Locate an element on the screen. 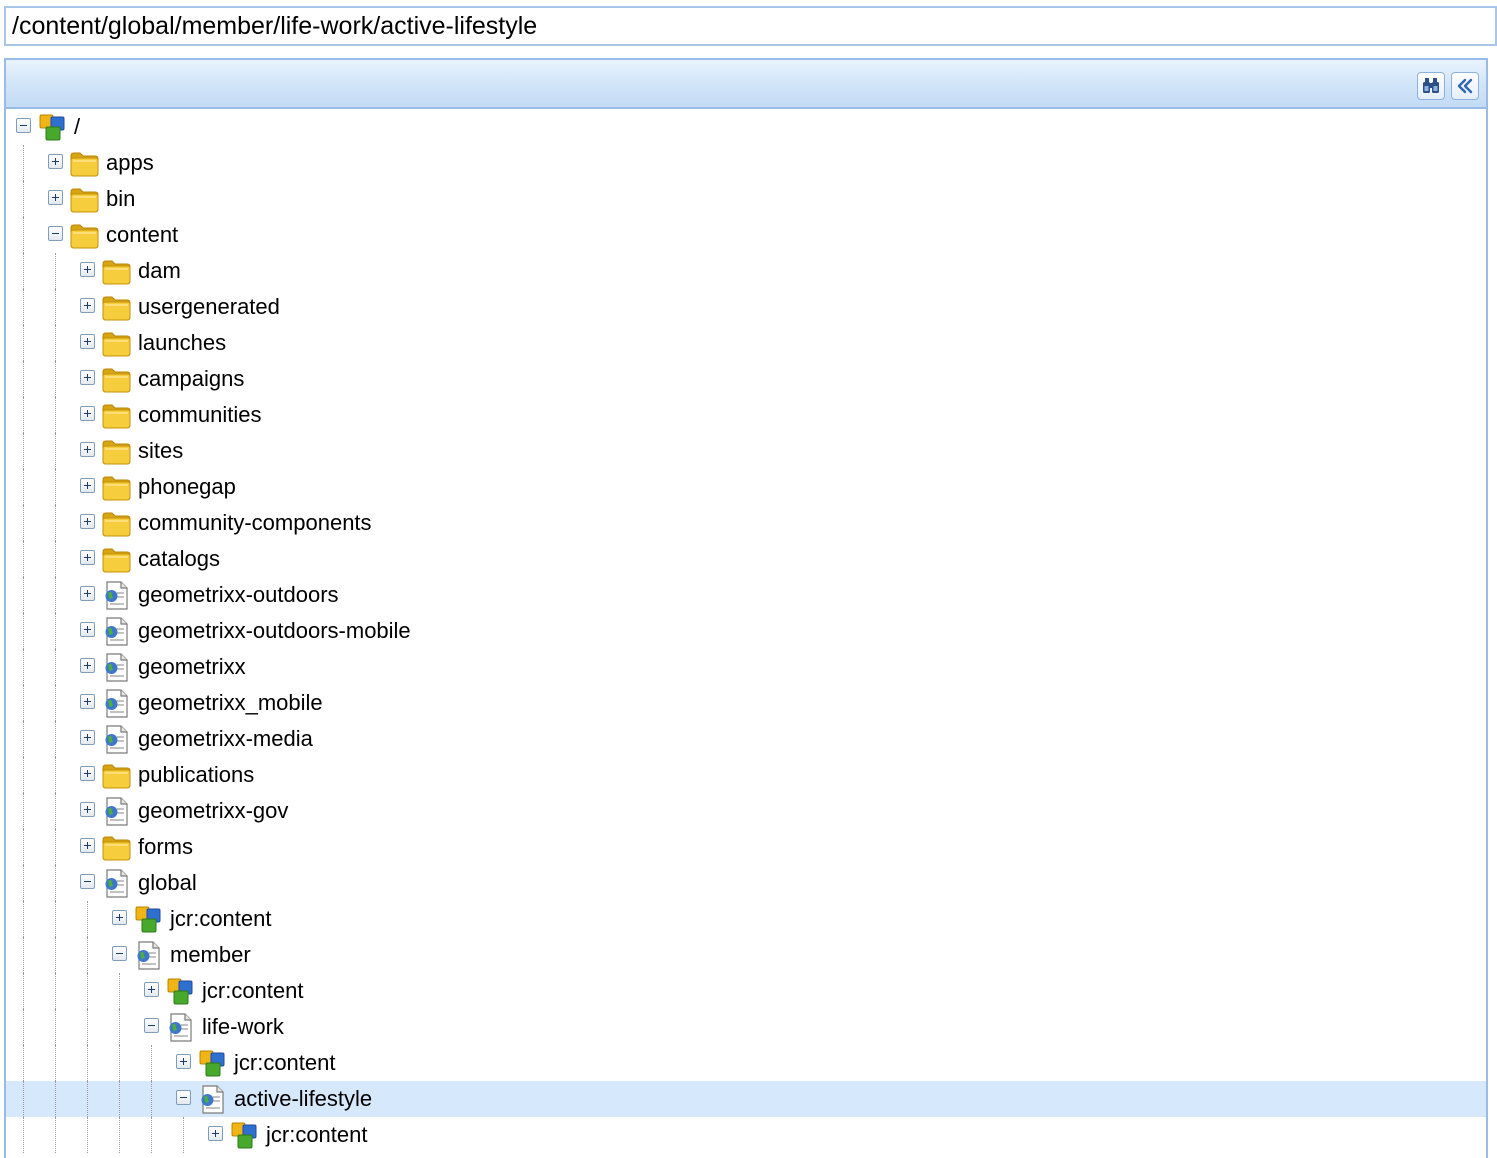 Image resolution: width=1497 pixels, height=1158 pixels. tree-node: geometrixx-gov is located at coordinates (746, 811).